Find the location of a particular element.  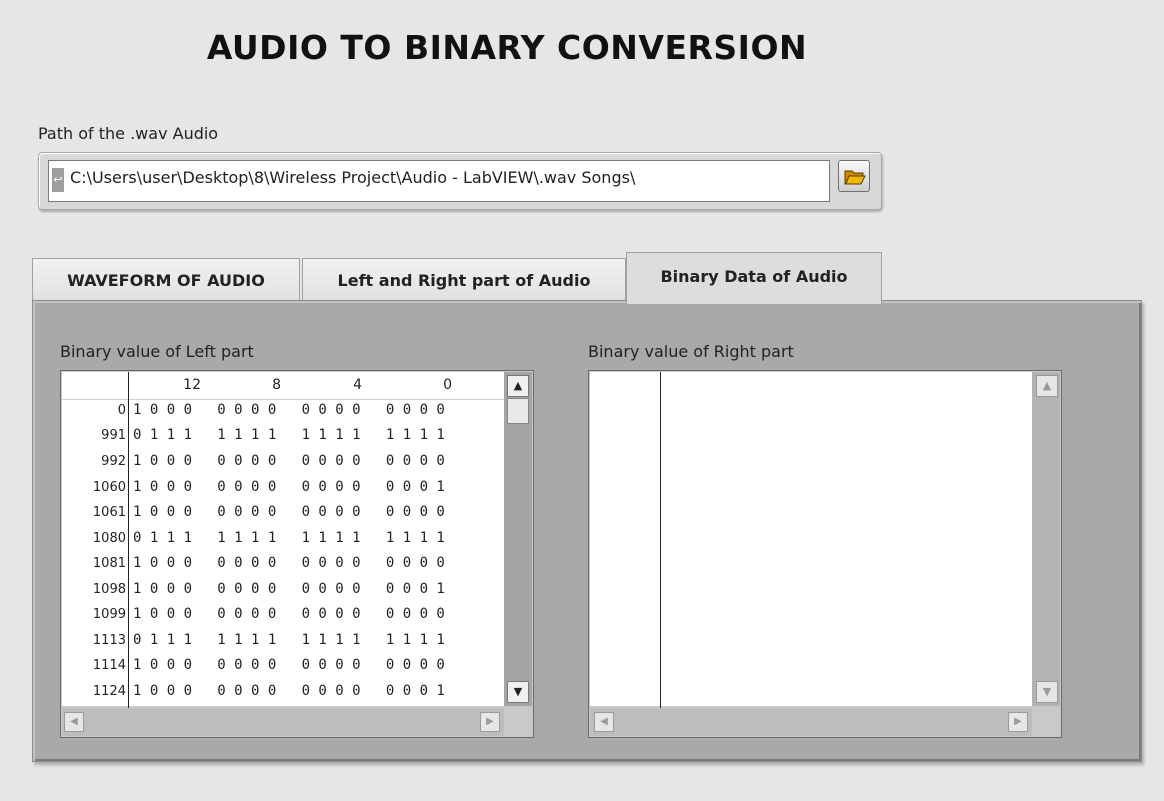

right-index-divider is located at coordinates (660, 554).